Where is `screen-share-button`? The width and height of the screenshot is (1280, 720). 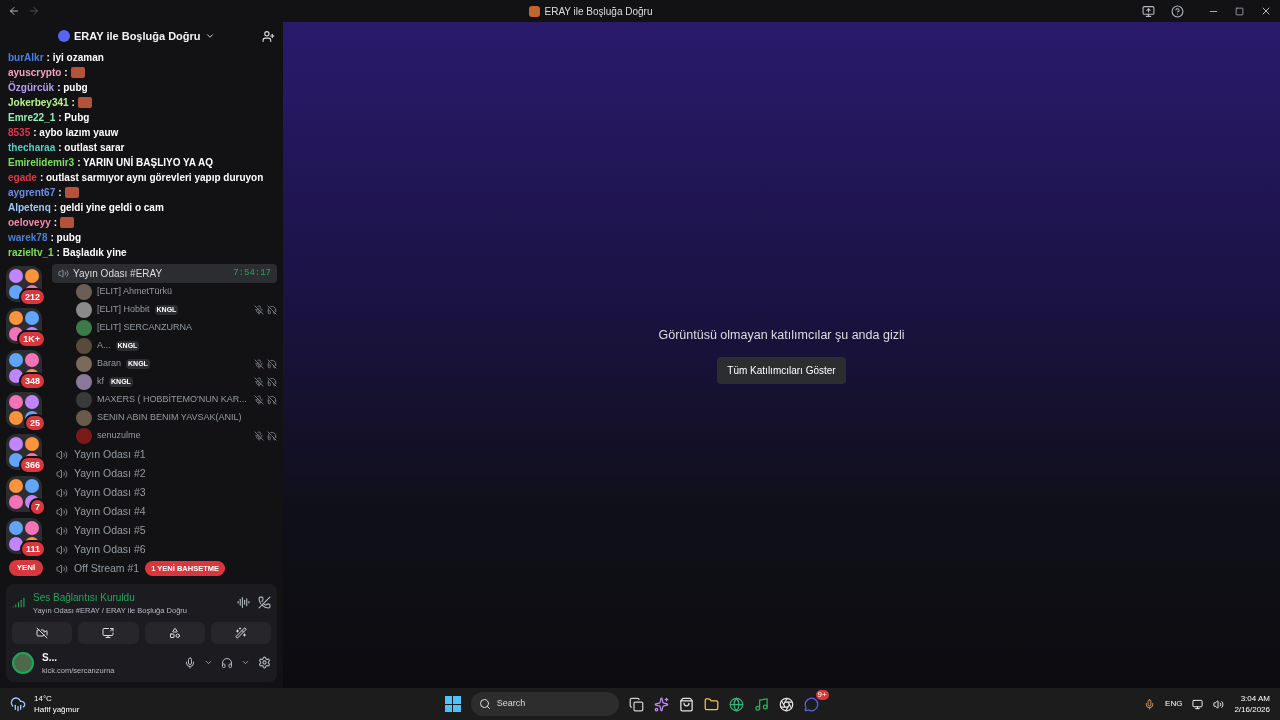 screen-share-button is located at coordinates (108, 632).